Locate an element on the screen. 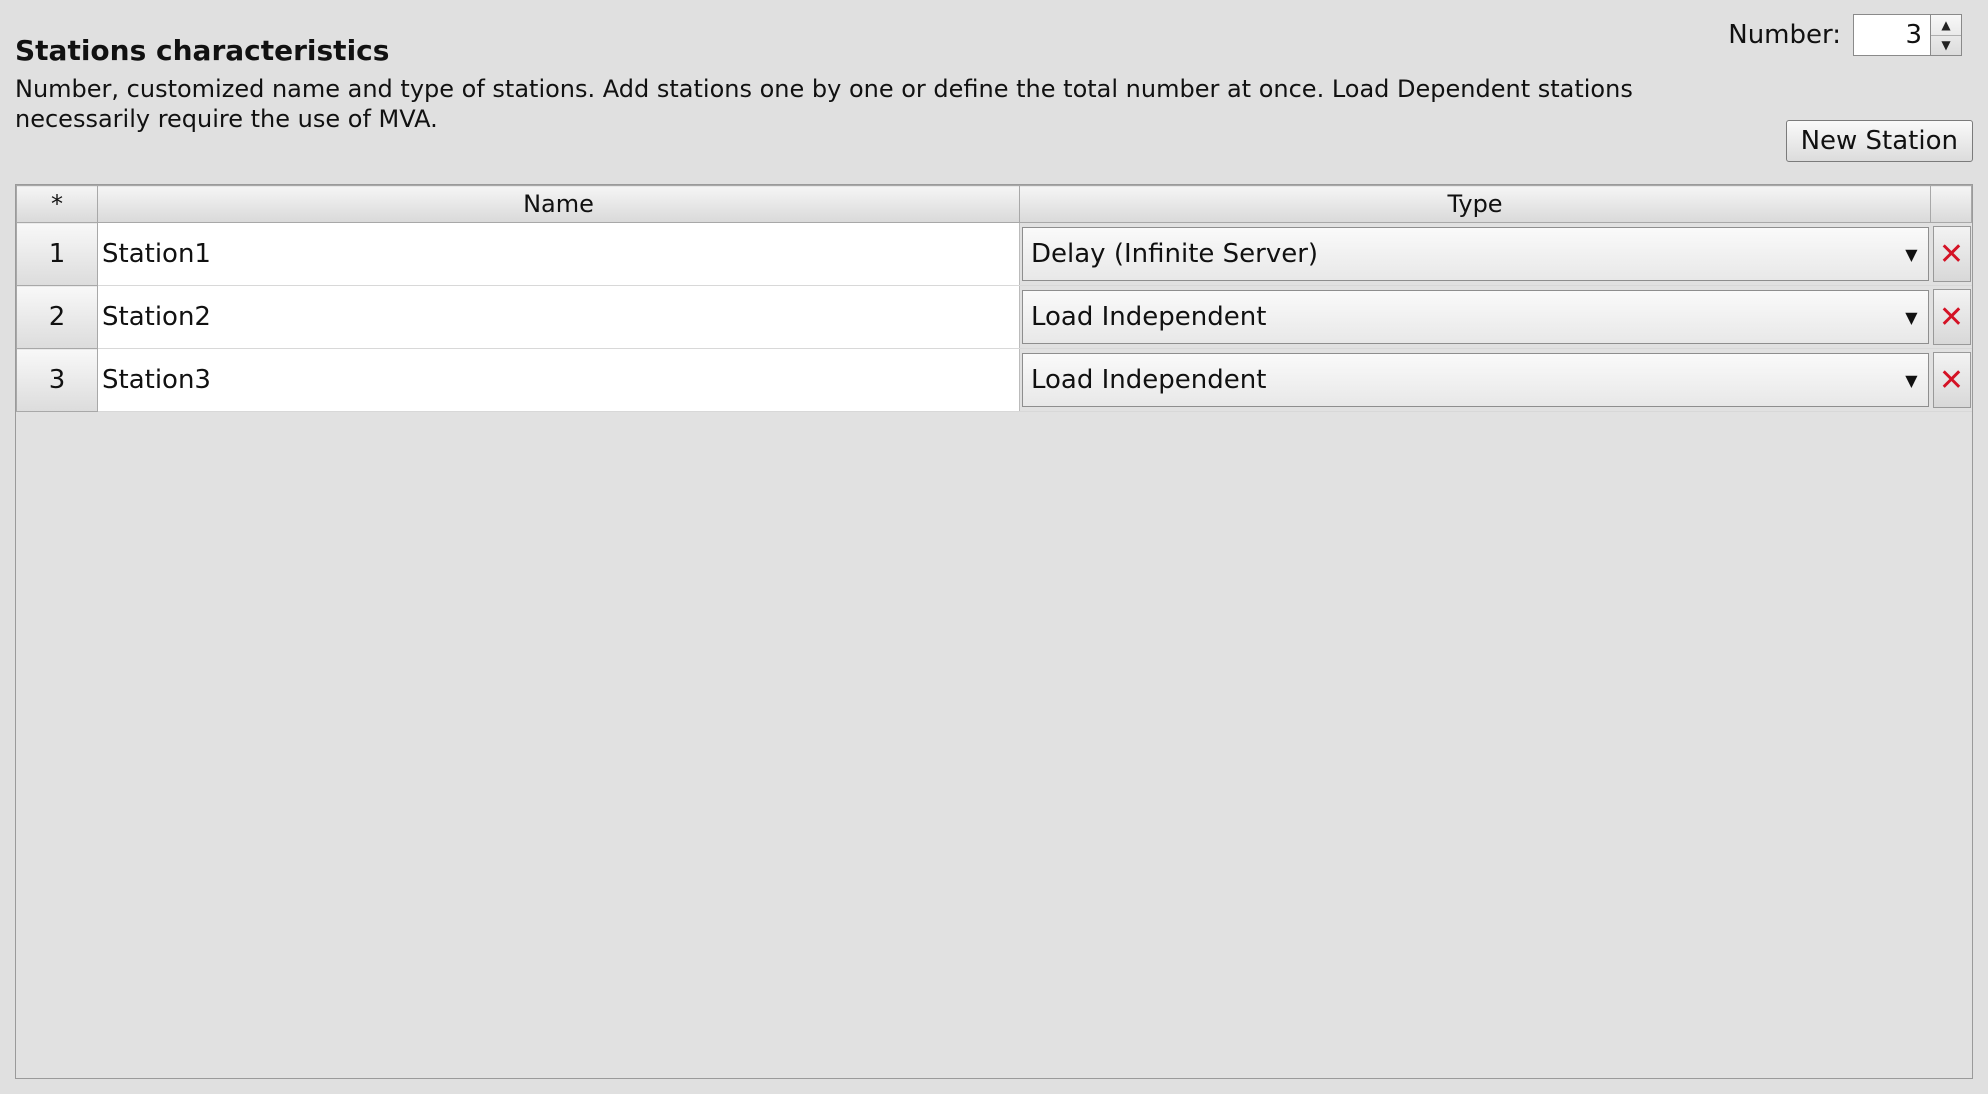  chevron-up-icon: ▲ is located at coordinates (1946, 24).